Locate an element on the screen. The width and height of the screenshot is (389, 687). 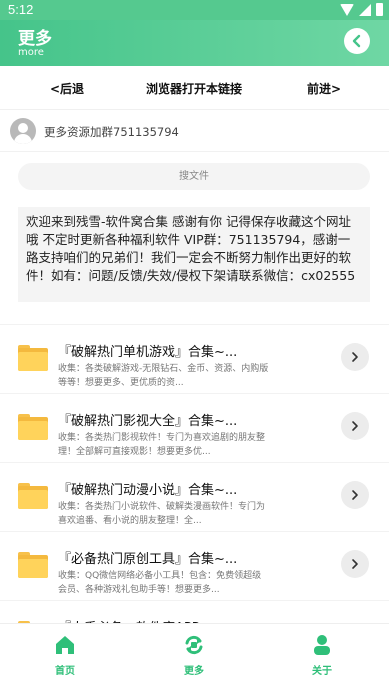
avatar-head is located at coordinates (23, 128).